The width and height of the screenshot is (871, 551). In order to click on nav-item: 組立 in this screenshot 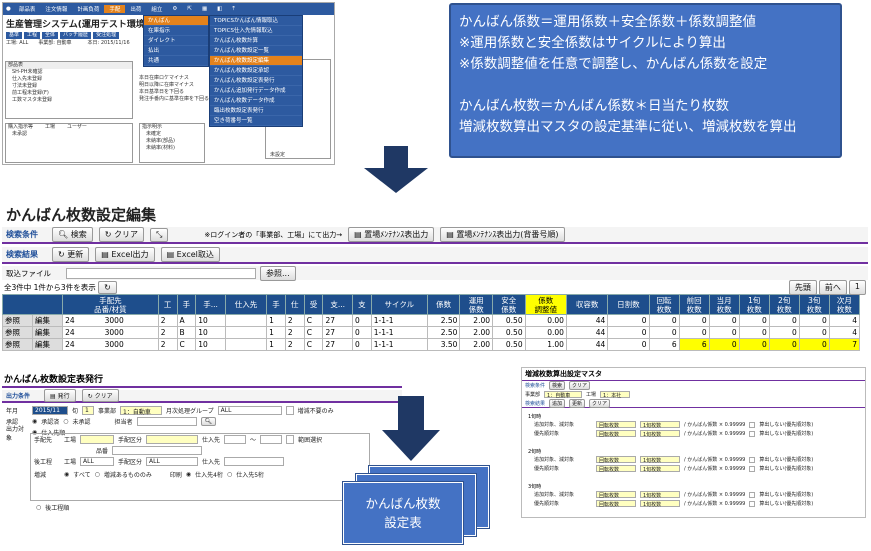, I will do `click(156, 9)`.